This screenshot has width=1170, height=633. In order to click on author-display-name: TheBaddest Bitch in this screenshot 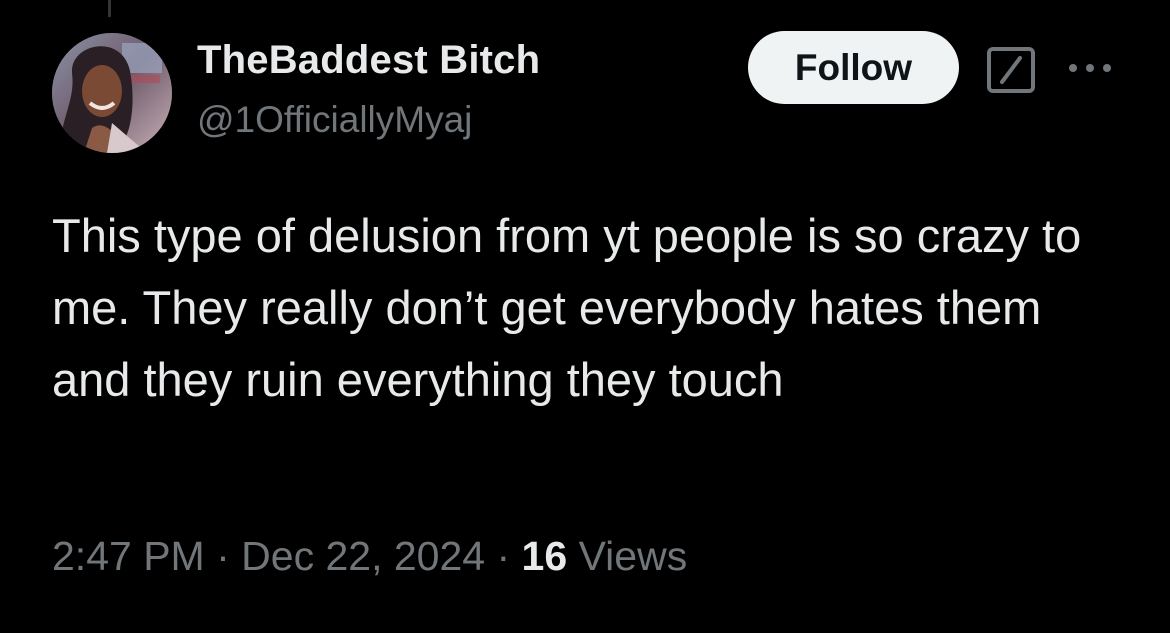, I will do `click(368, 60)`.